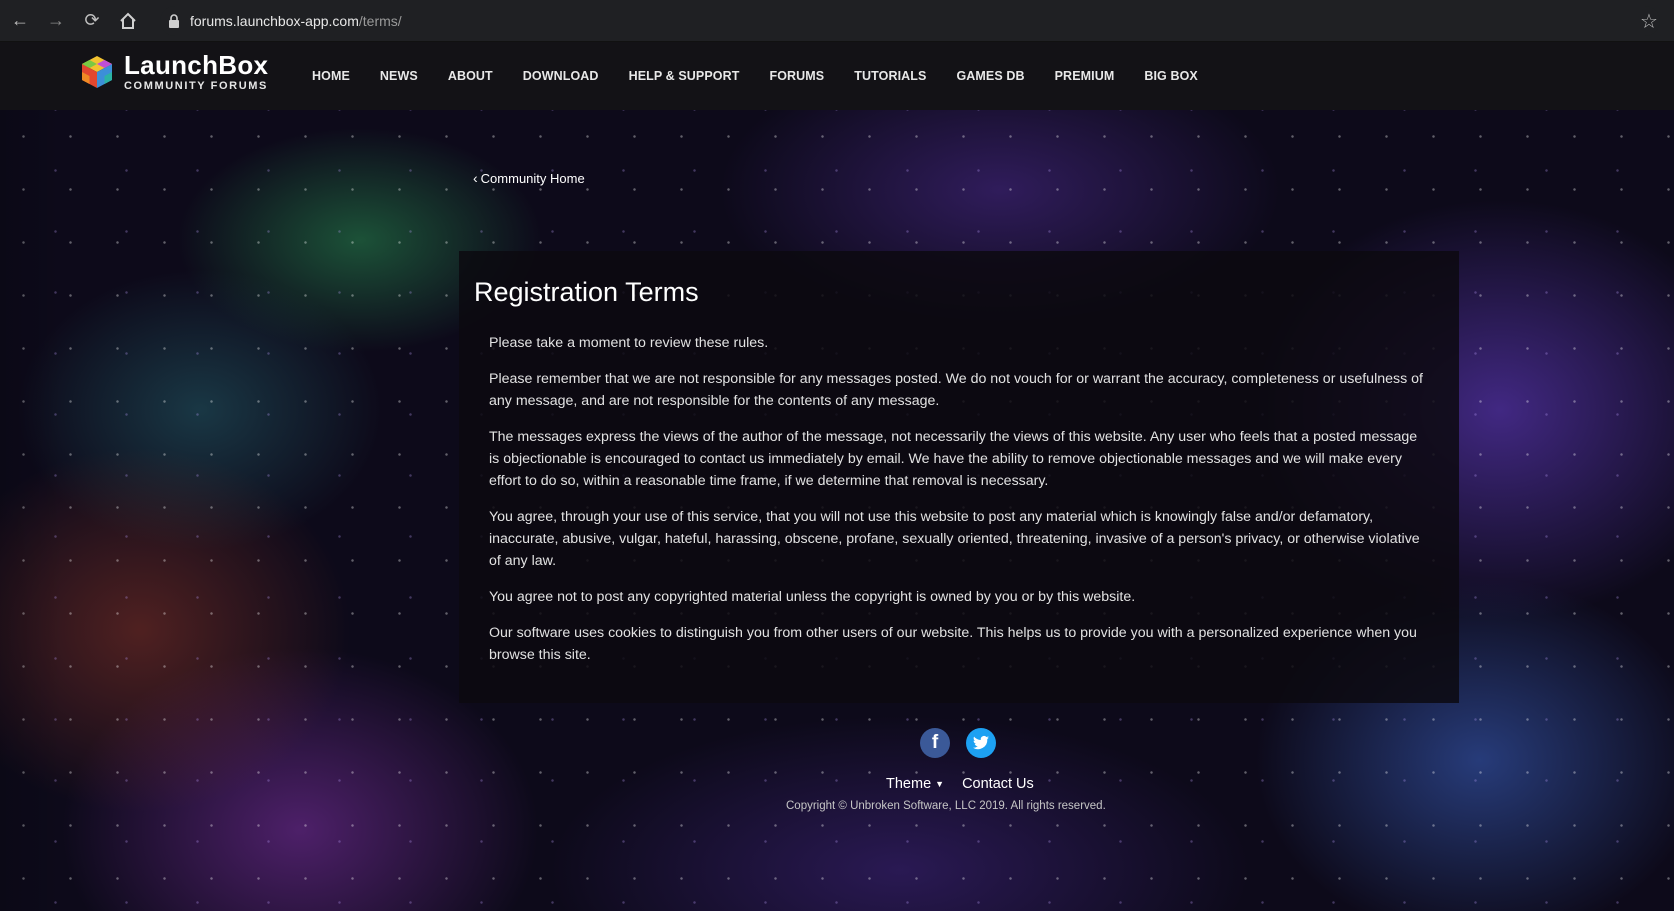 The height and width of the screenshot is (911, 1674). What do you see at coordinates (940, 784) in the screenshot?
I see `caret-down-icon: ▼` at bounding box center [940, 784].